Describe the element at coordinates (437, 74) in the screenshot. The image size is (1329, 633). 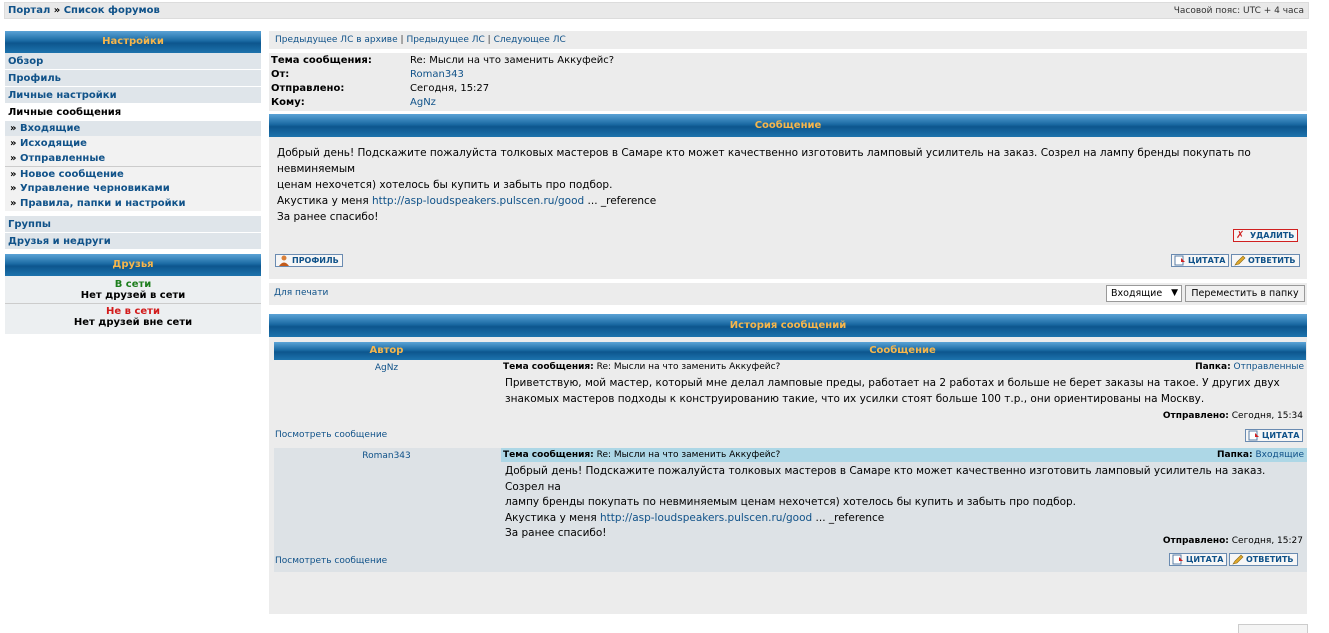
I see `meta-from-user: Roman343` at that location.